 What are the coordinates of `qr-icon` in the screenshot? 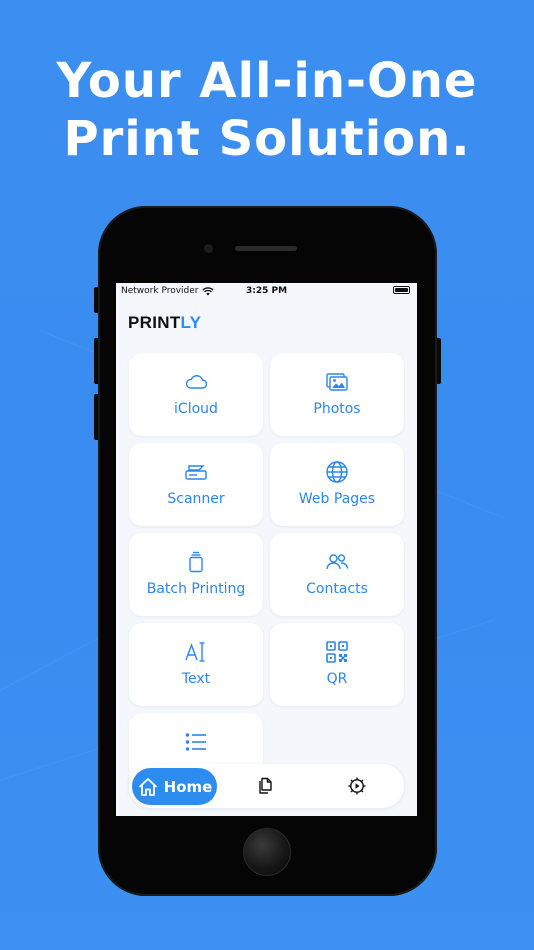 It's located at (337, 652).